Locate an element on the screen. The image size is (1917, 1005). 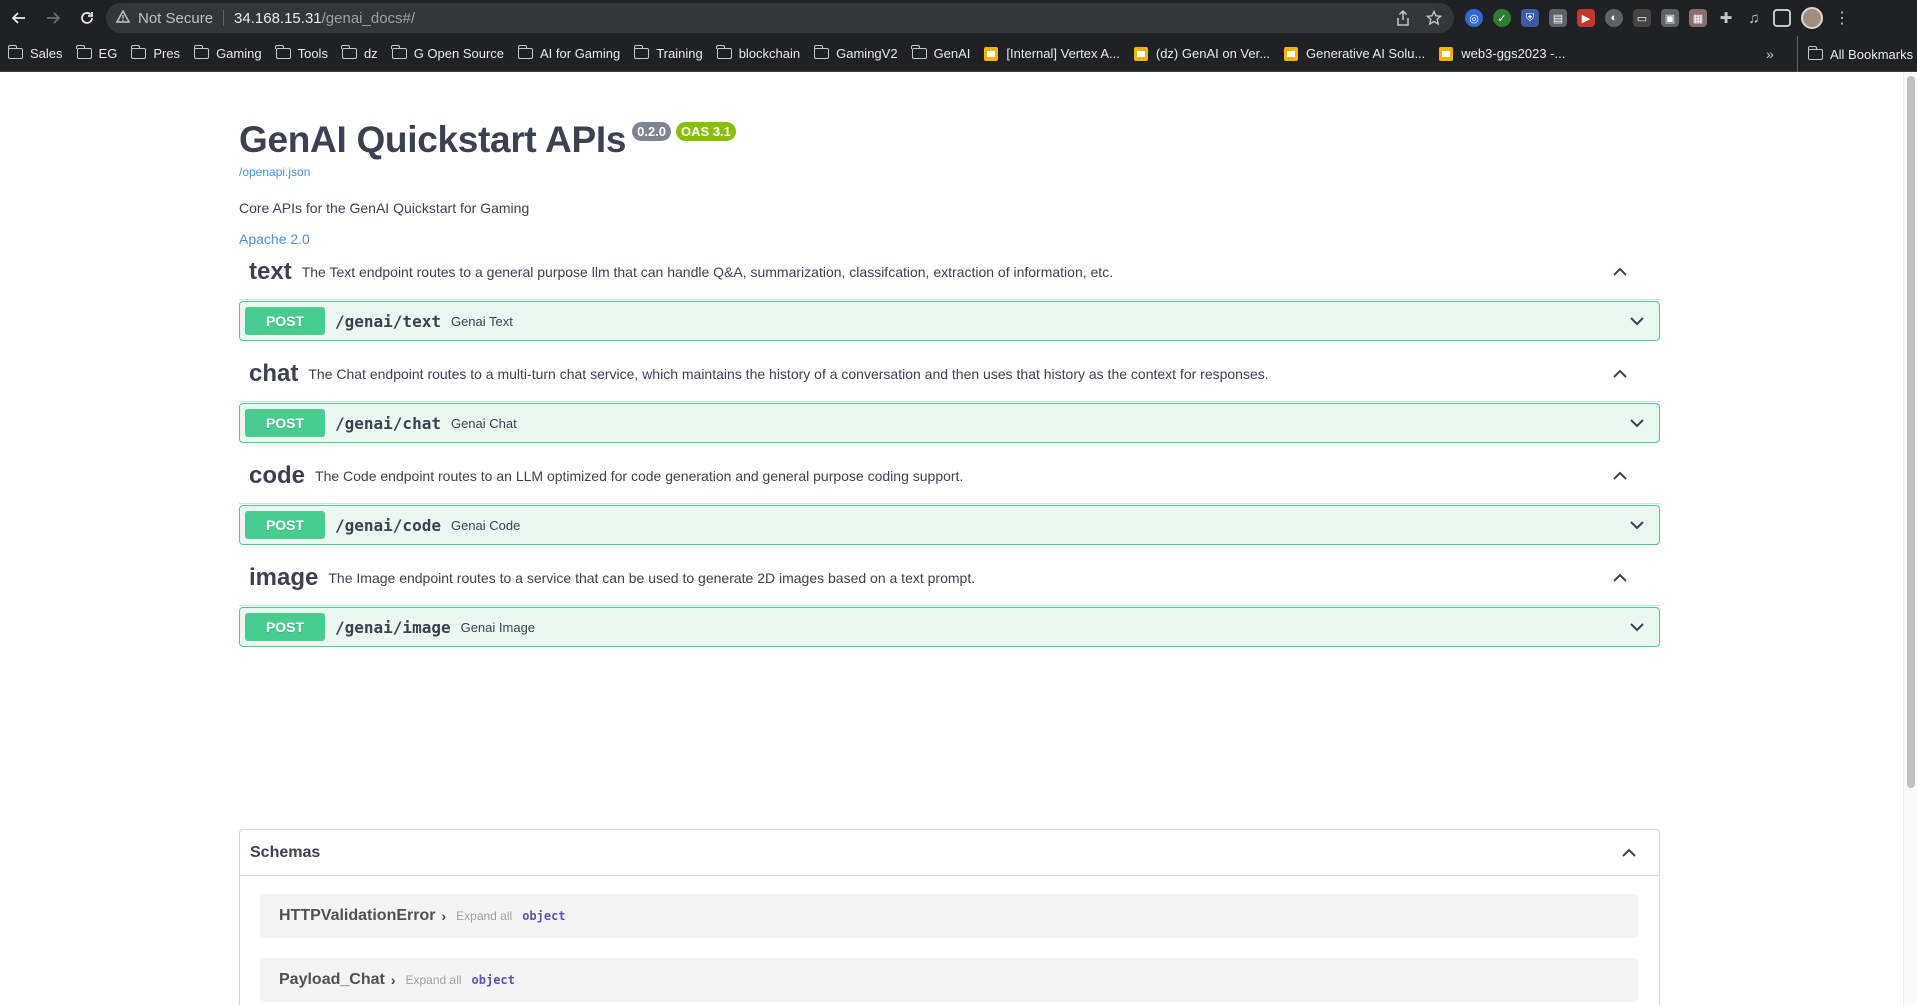
bookmark-item: GamingV2 is located at coordinates (855, 53).